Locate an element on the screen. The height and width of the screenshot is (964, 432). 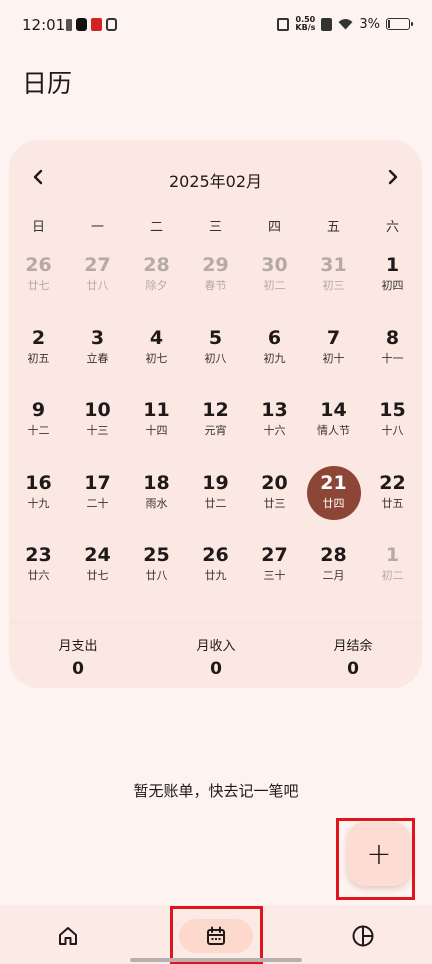
nav-statistics is located at coordinates (363, 936).